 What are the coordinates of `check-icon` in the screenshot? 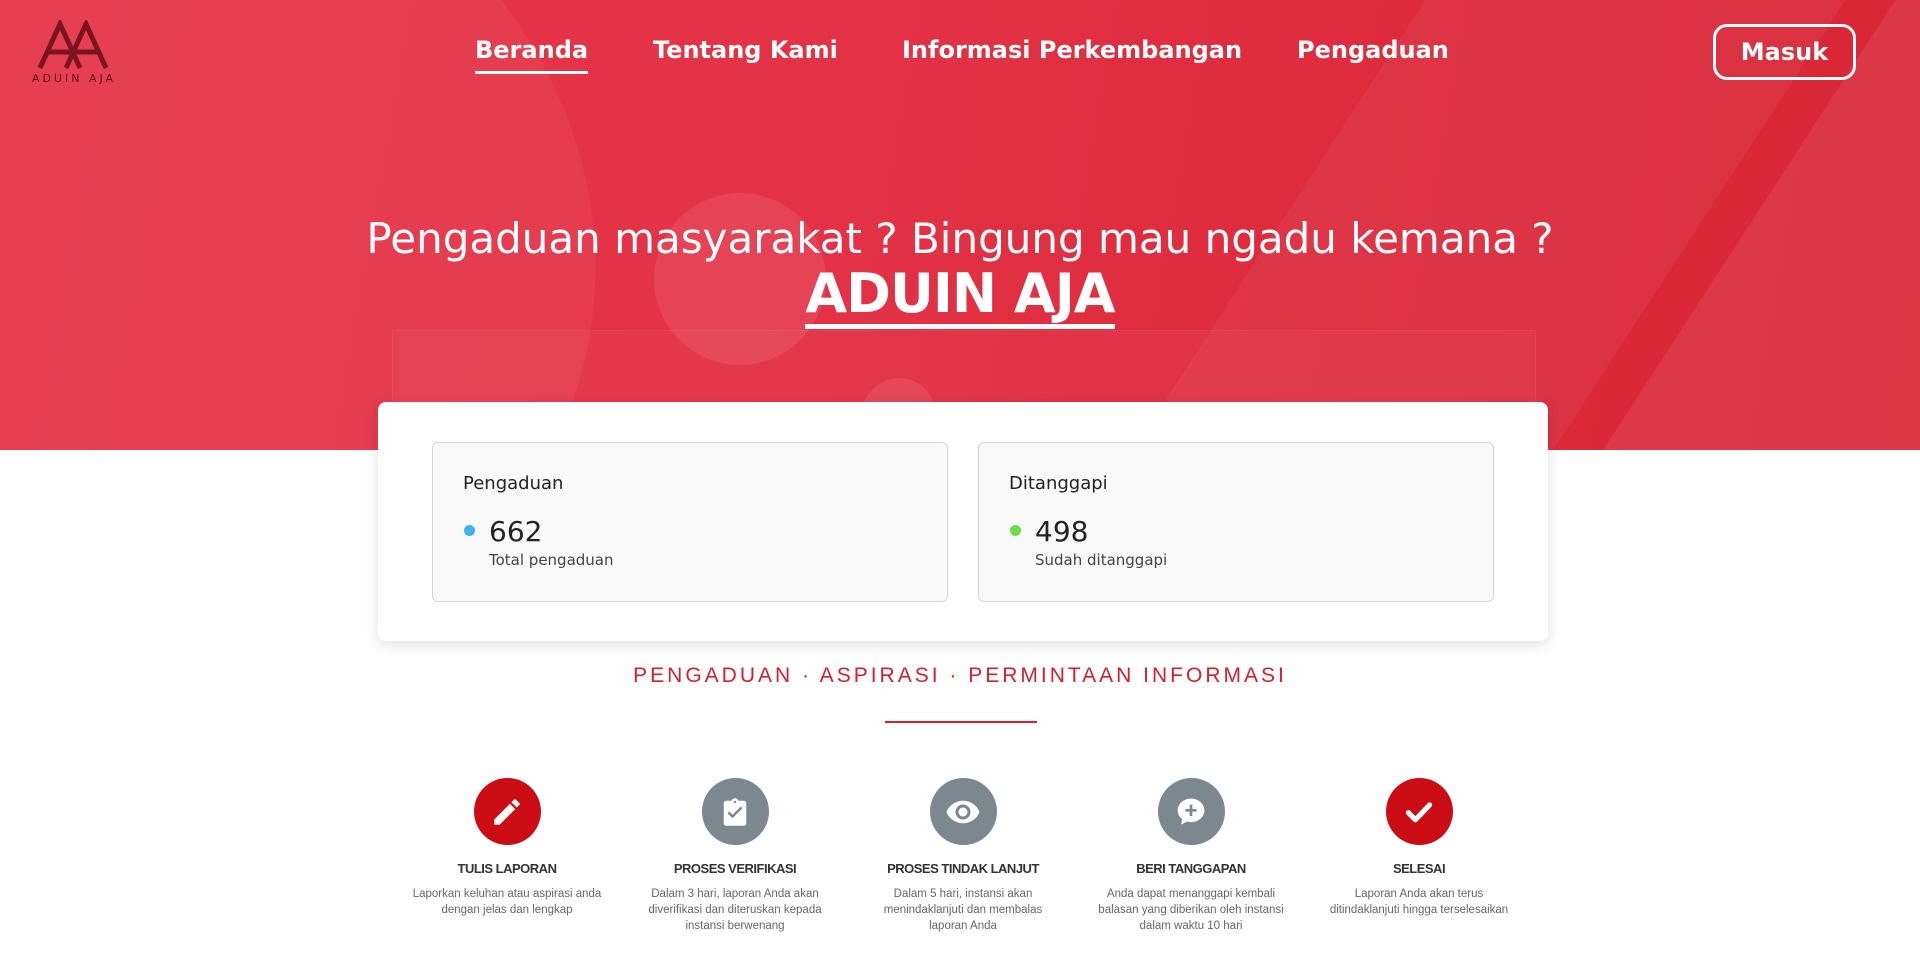 It's located at (1419, 811).